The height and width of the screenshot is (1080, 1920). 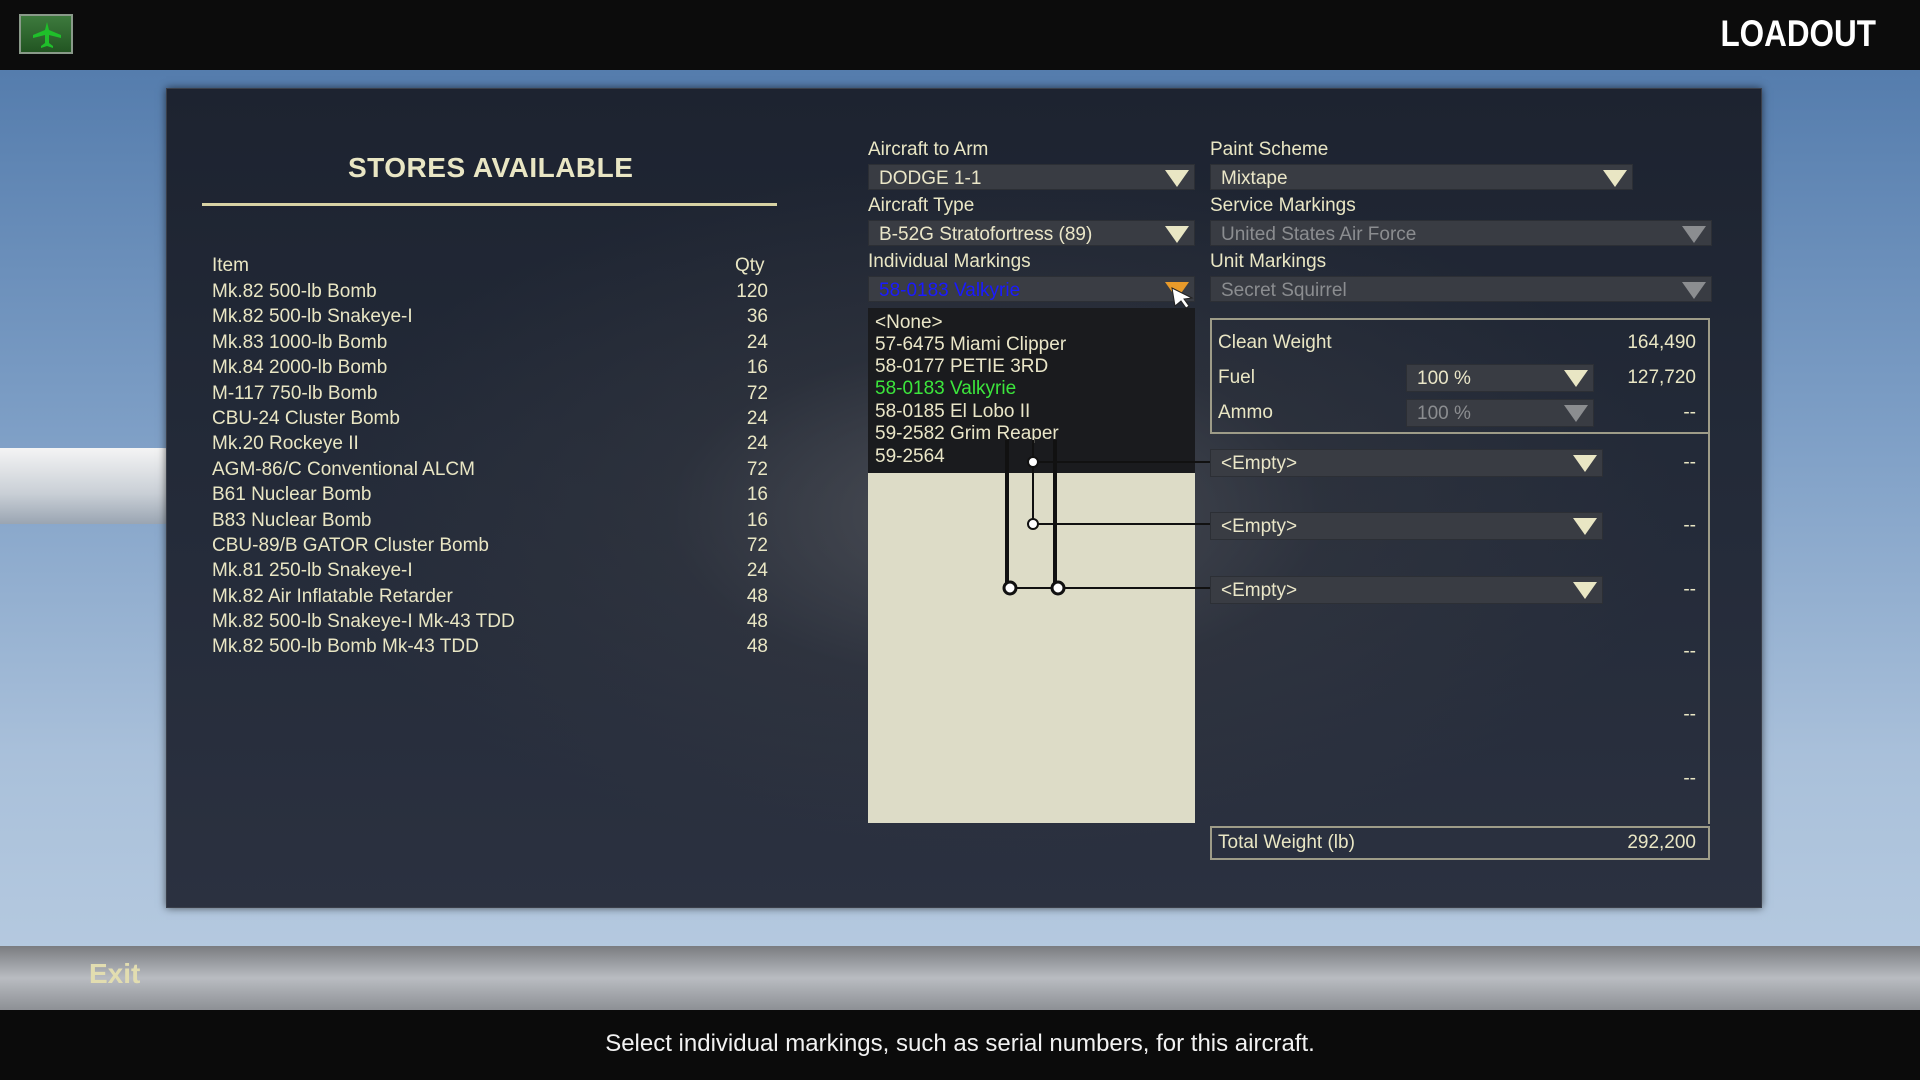 I want to click on station-6-weight: --, so click(x=1689, y=778).